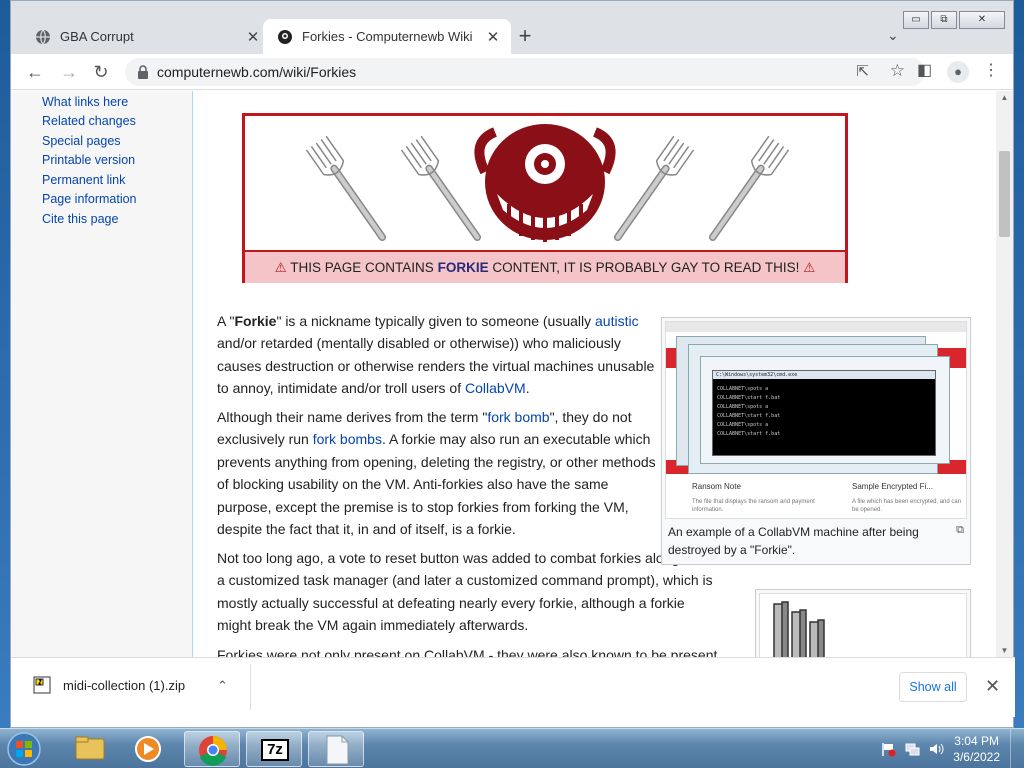  Describe the element at coordinates (1004, 97) in the screenshot. I see `scroll-up-arrow-icon: ▲` at that location.